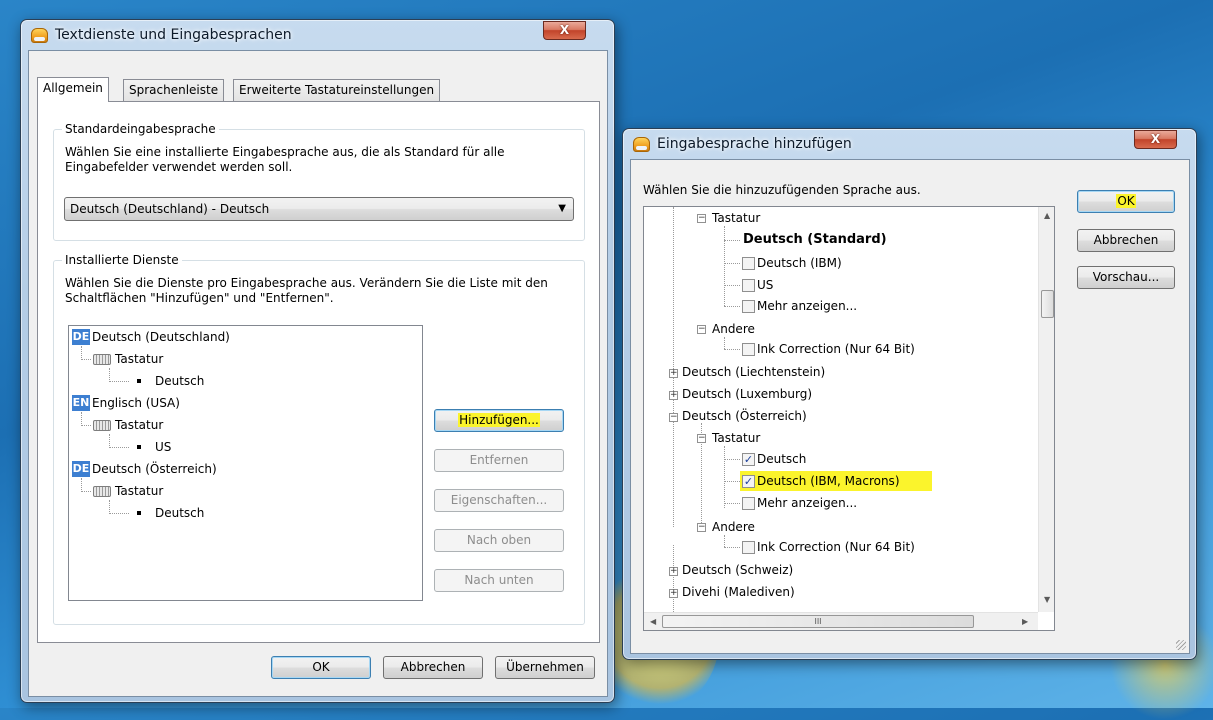  I want to click on default-input-combobox-value: Deutsch (Deutschland) - Deutsch, so click(170, 209).